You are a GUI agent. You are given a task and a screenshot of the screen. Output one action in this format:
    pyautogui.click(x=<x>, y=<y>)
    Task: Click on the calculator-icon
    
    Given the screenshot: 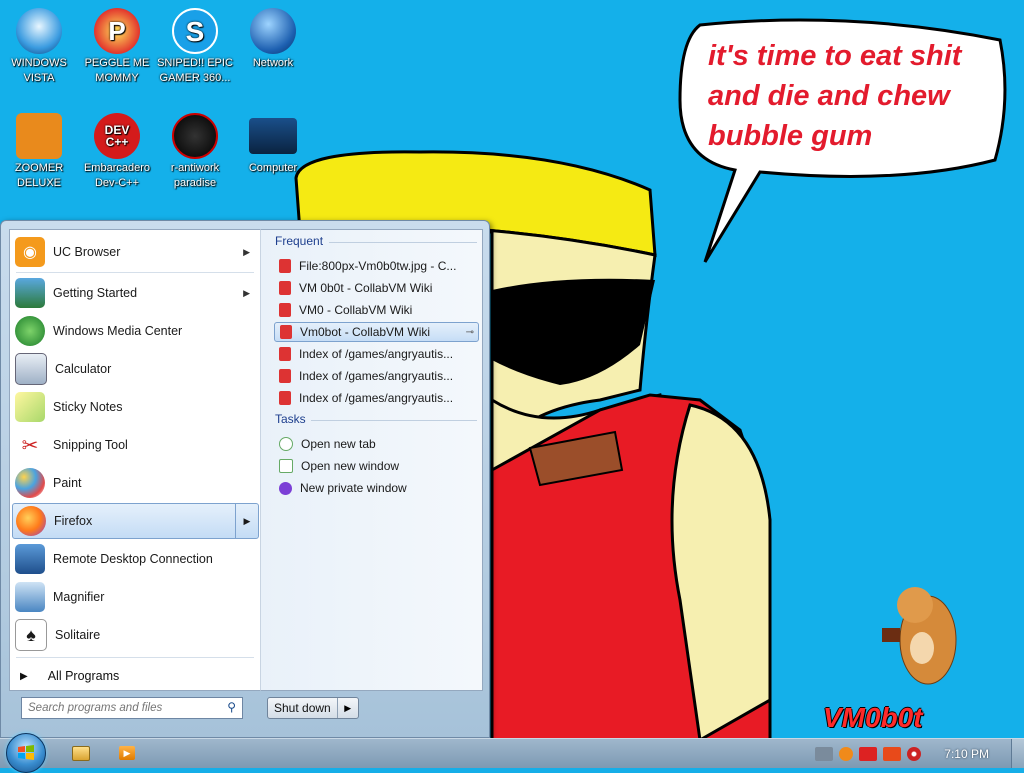 What is the action you would take?
    pyautogui.click(x=31, y=369)
    